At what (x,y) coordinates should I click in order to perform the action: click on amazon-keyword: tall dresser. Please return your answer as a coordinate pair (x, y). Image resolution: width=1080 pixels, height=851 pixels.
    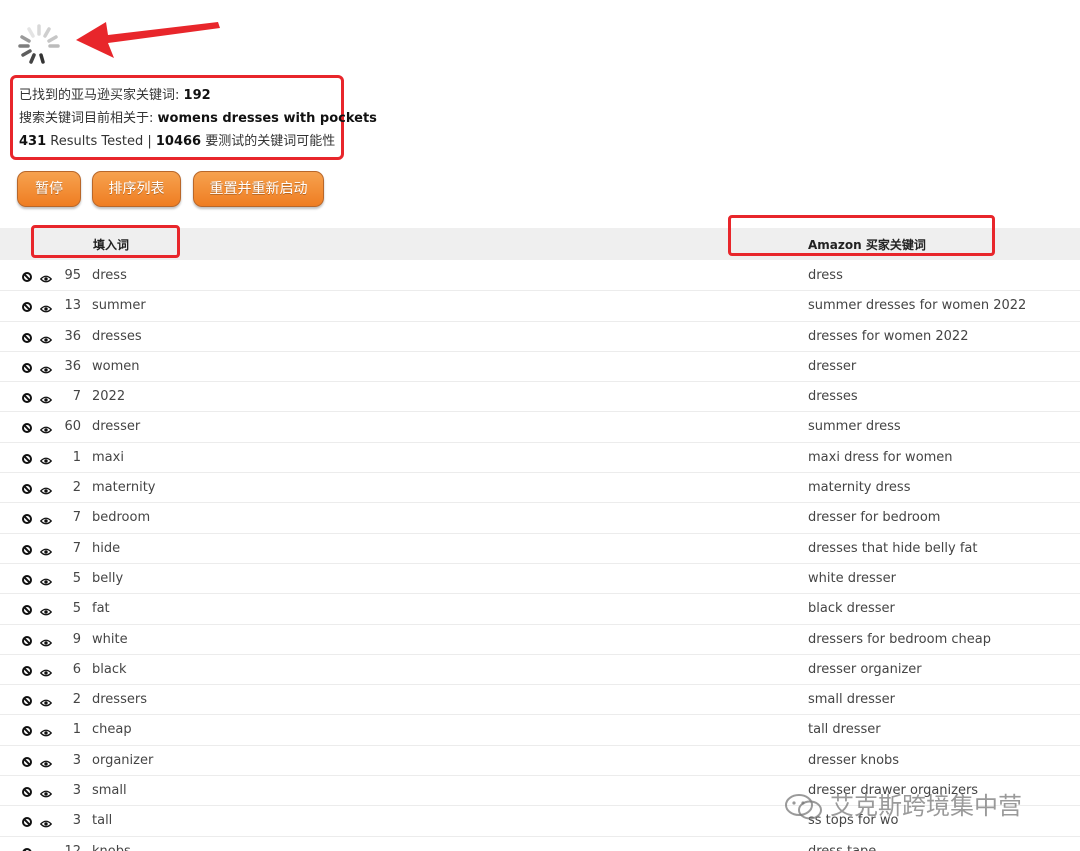
    Looking at the image, I should click on (844, 729).